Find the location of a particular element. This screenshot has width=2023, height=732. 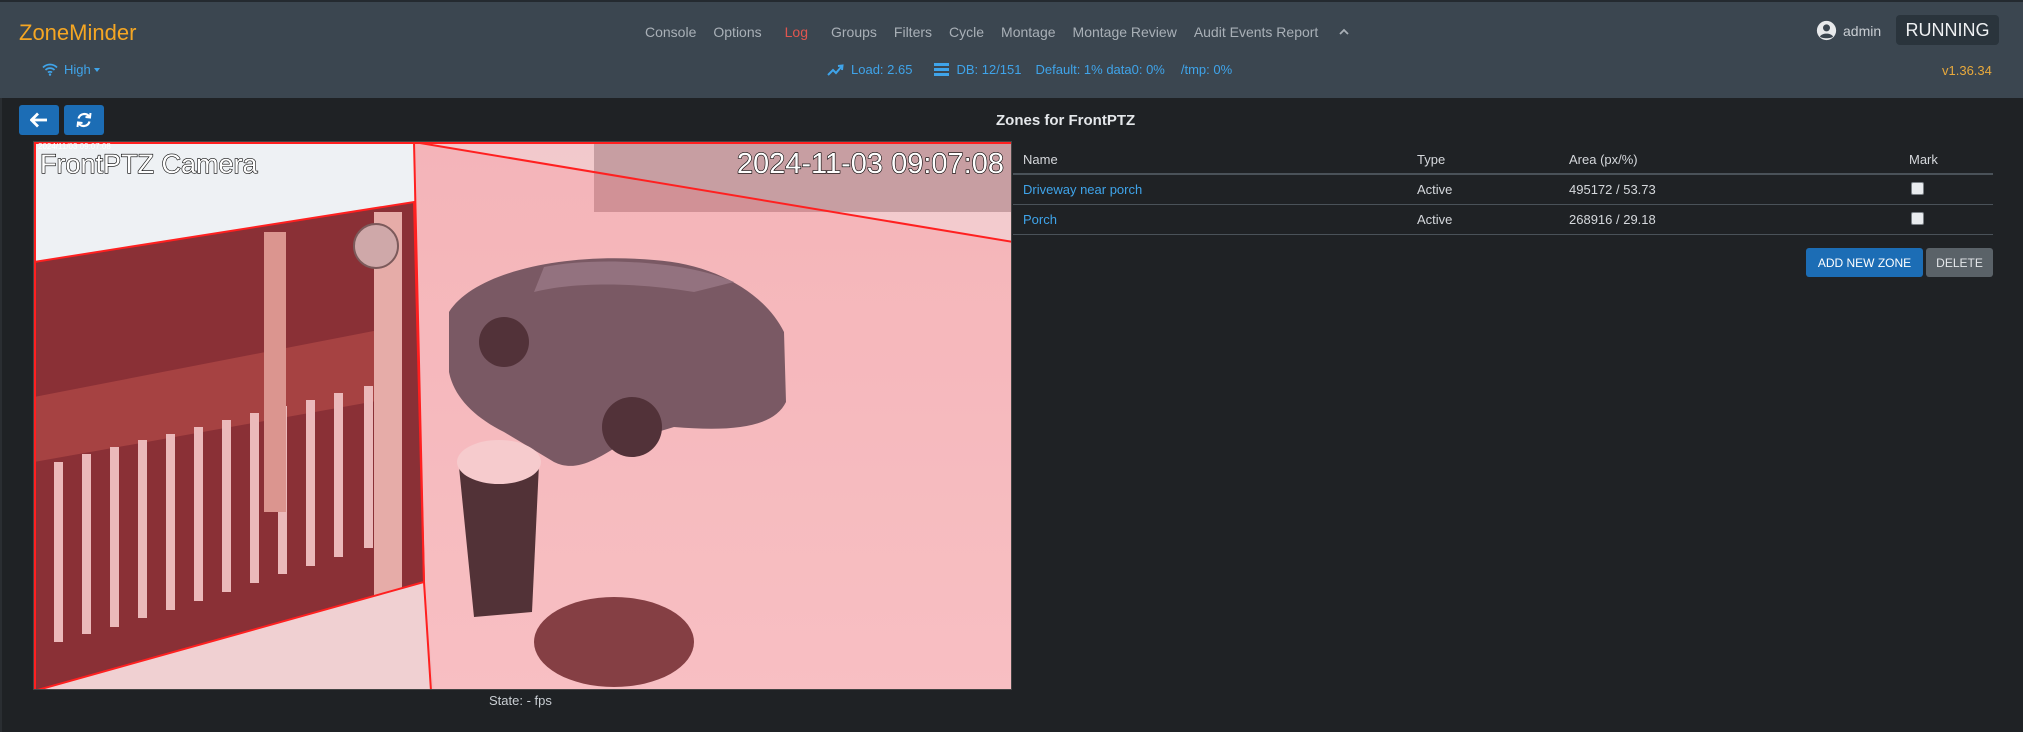

nav-log: Log is located at coordinates (796, 32).